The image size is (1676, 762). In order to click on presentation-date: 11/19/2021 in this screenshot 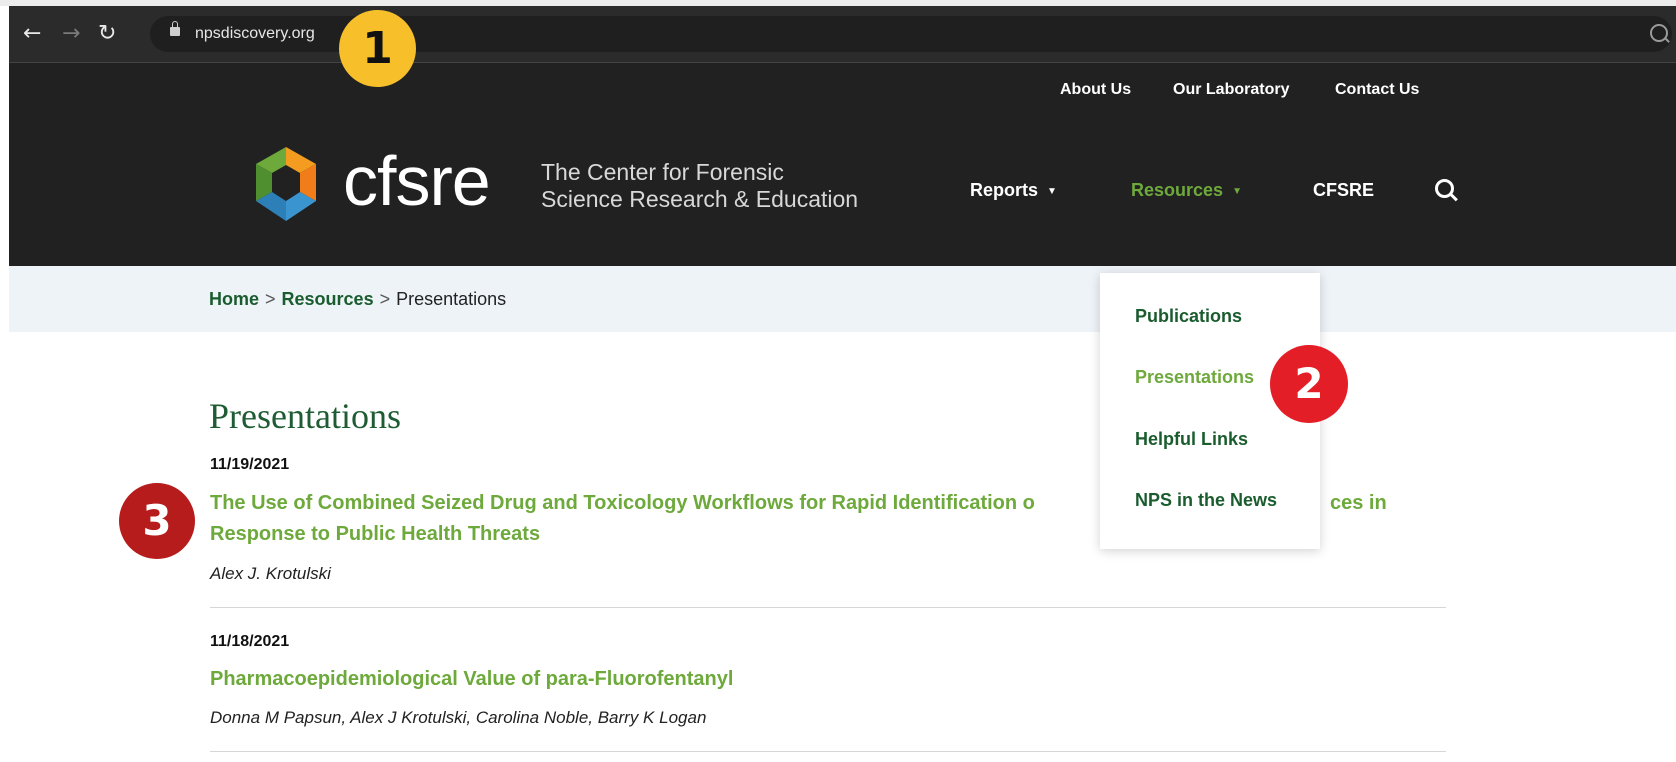, I will do `click(250, 464)`.